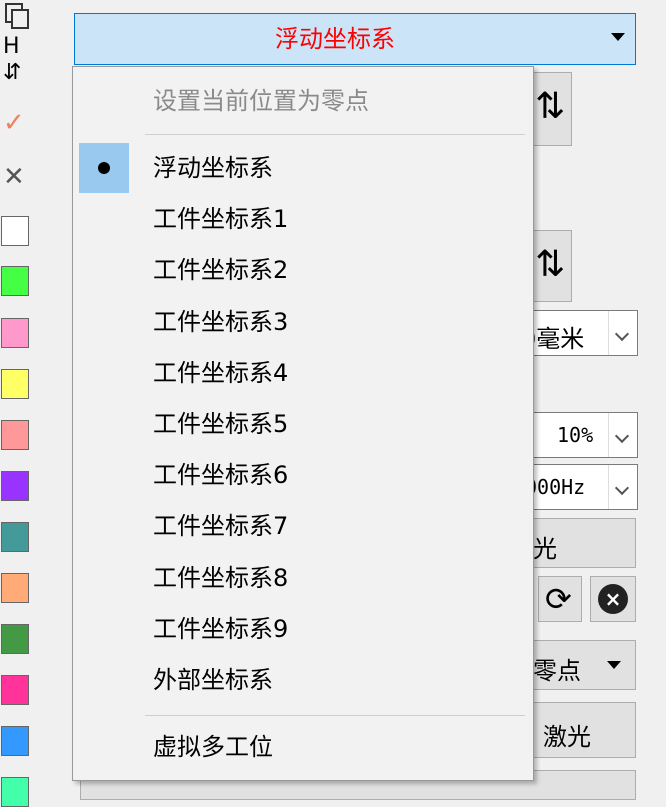  I want to click on menu-item-workpiece-7: 工件坐标系7, so click(303, 526).